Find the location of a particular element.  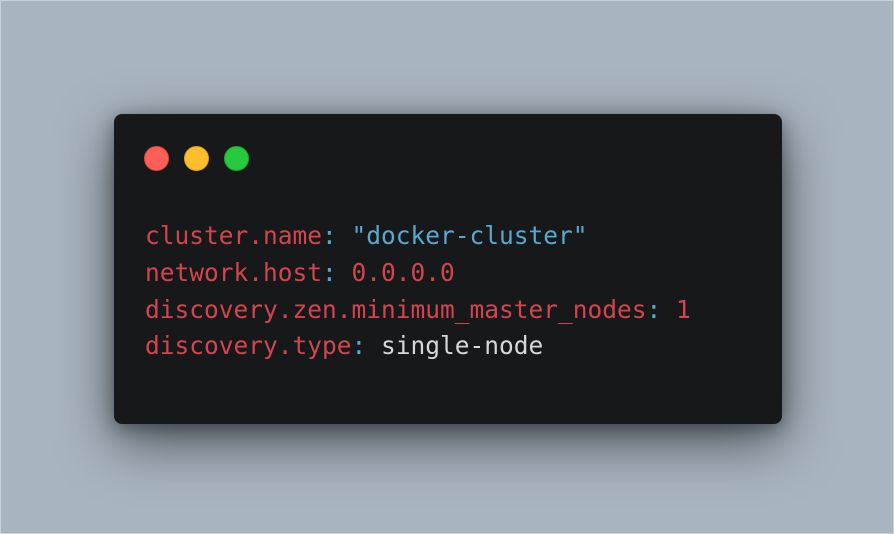

window-controls is located at coordinates (196, 158).